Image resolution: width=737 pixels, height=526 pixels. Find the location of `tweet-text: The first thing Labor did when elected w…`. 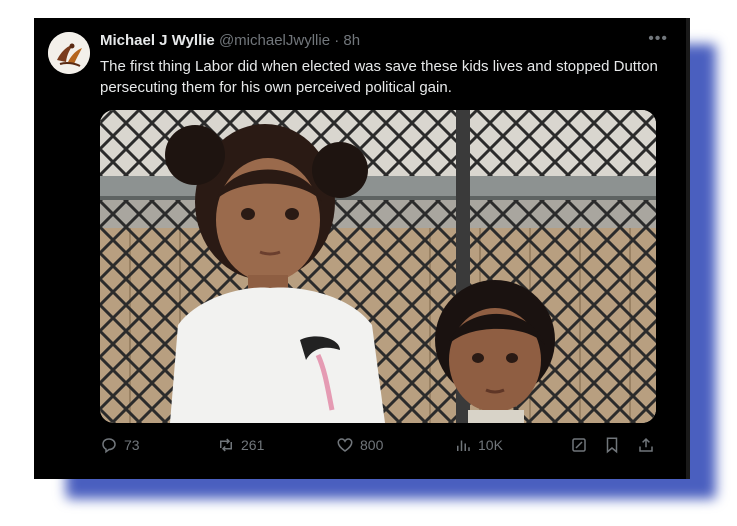

tweet-text: The first thing Labor did when elected w… is located at coordinates (379, 77).